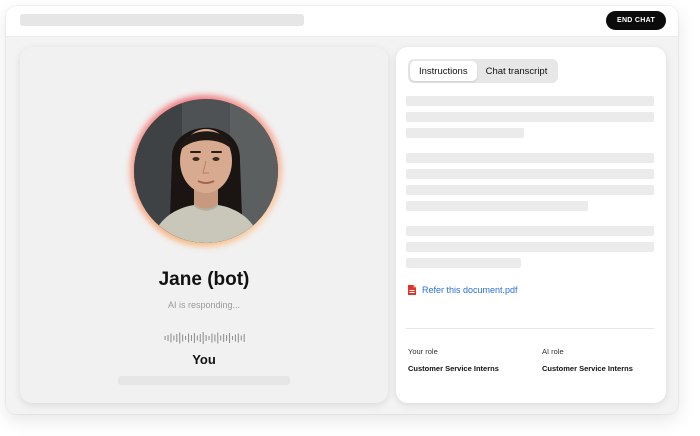 This screenshot has height=436, width=700. Describe the element at coordinates (470, 290) in the screenshot. I see `document-link-label: Refer this document.pdf` at that location.